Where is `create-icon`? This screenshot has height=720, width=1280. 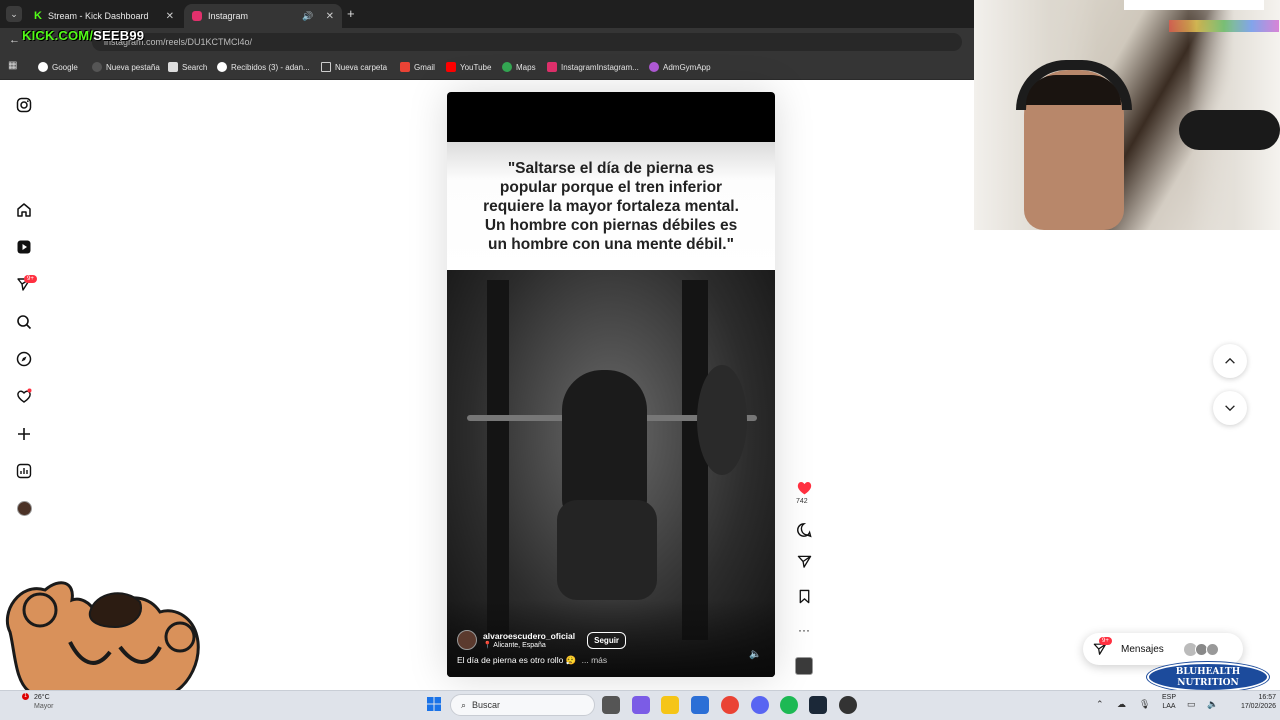
create-icon is located at coordinates (24, 434).